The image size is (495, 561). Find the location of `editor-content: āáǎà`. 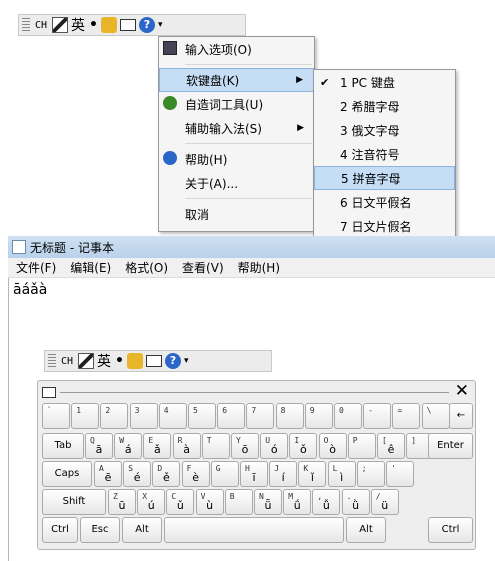

editor-content: āáǎà is located at coordinates (30, 290).